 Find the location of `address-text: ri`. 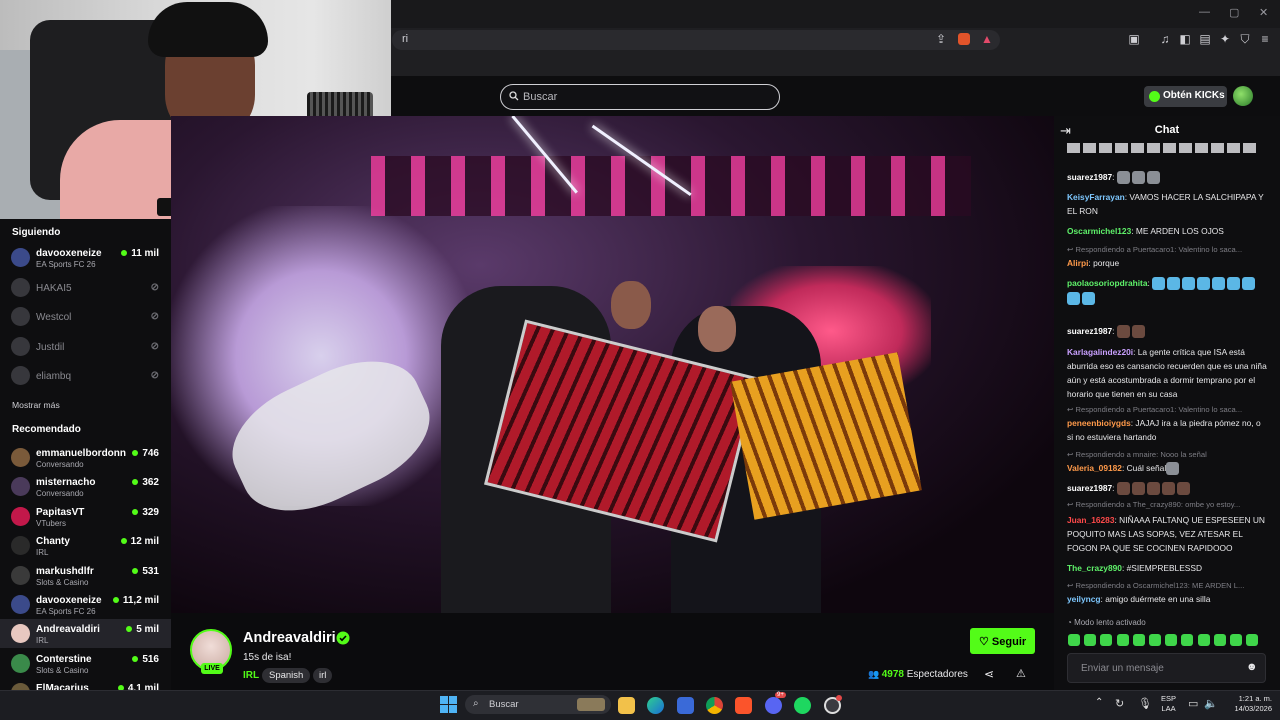

address-text: ri is located at coordinates (405, 39).